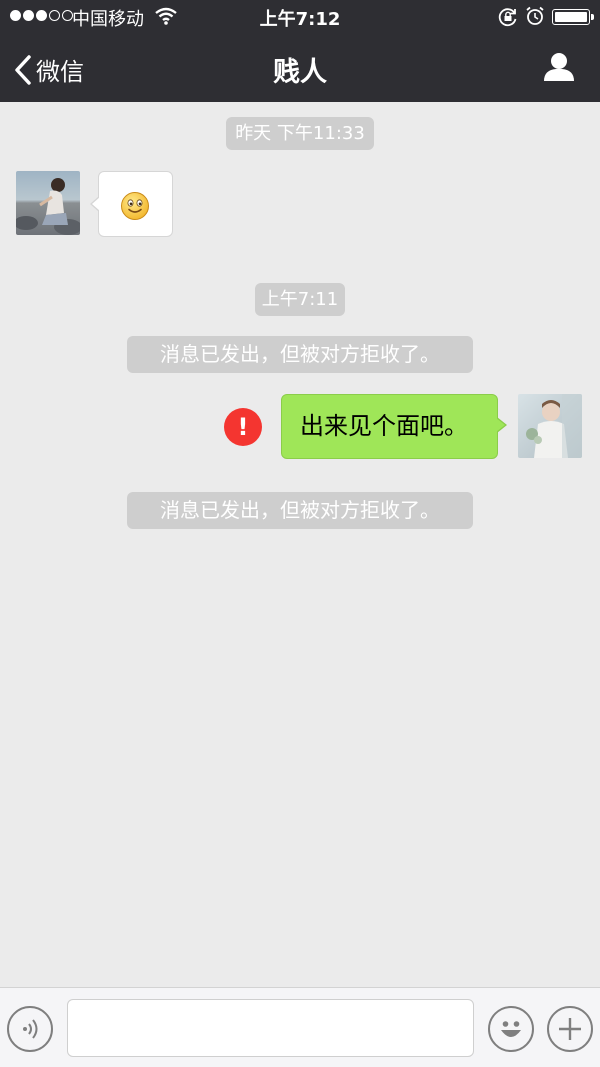 The height and width of the screenshot is (1067, 600). What do you see at coordinates (135, 206) in the screenshot?
I see `smile-emoji-icon` at bounding box center [135, 206].